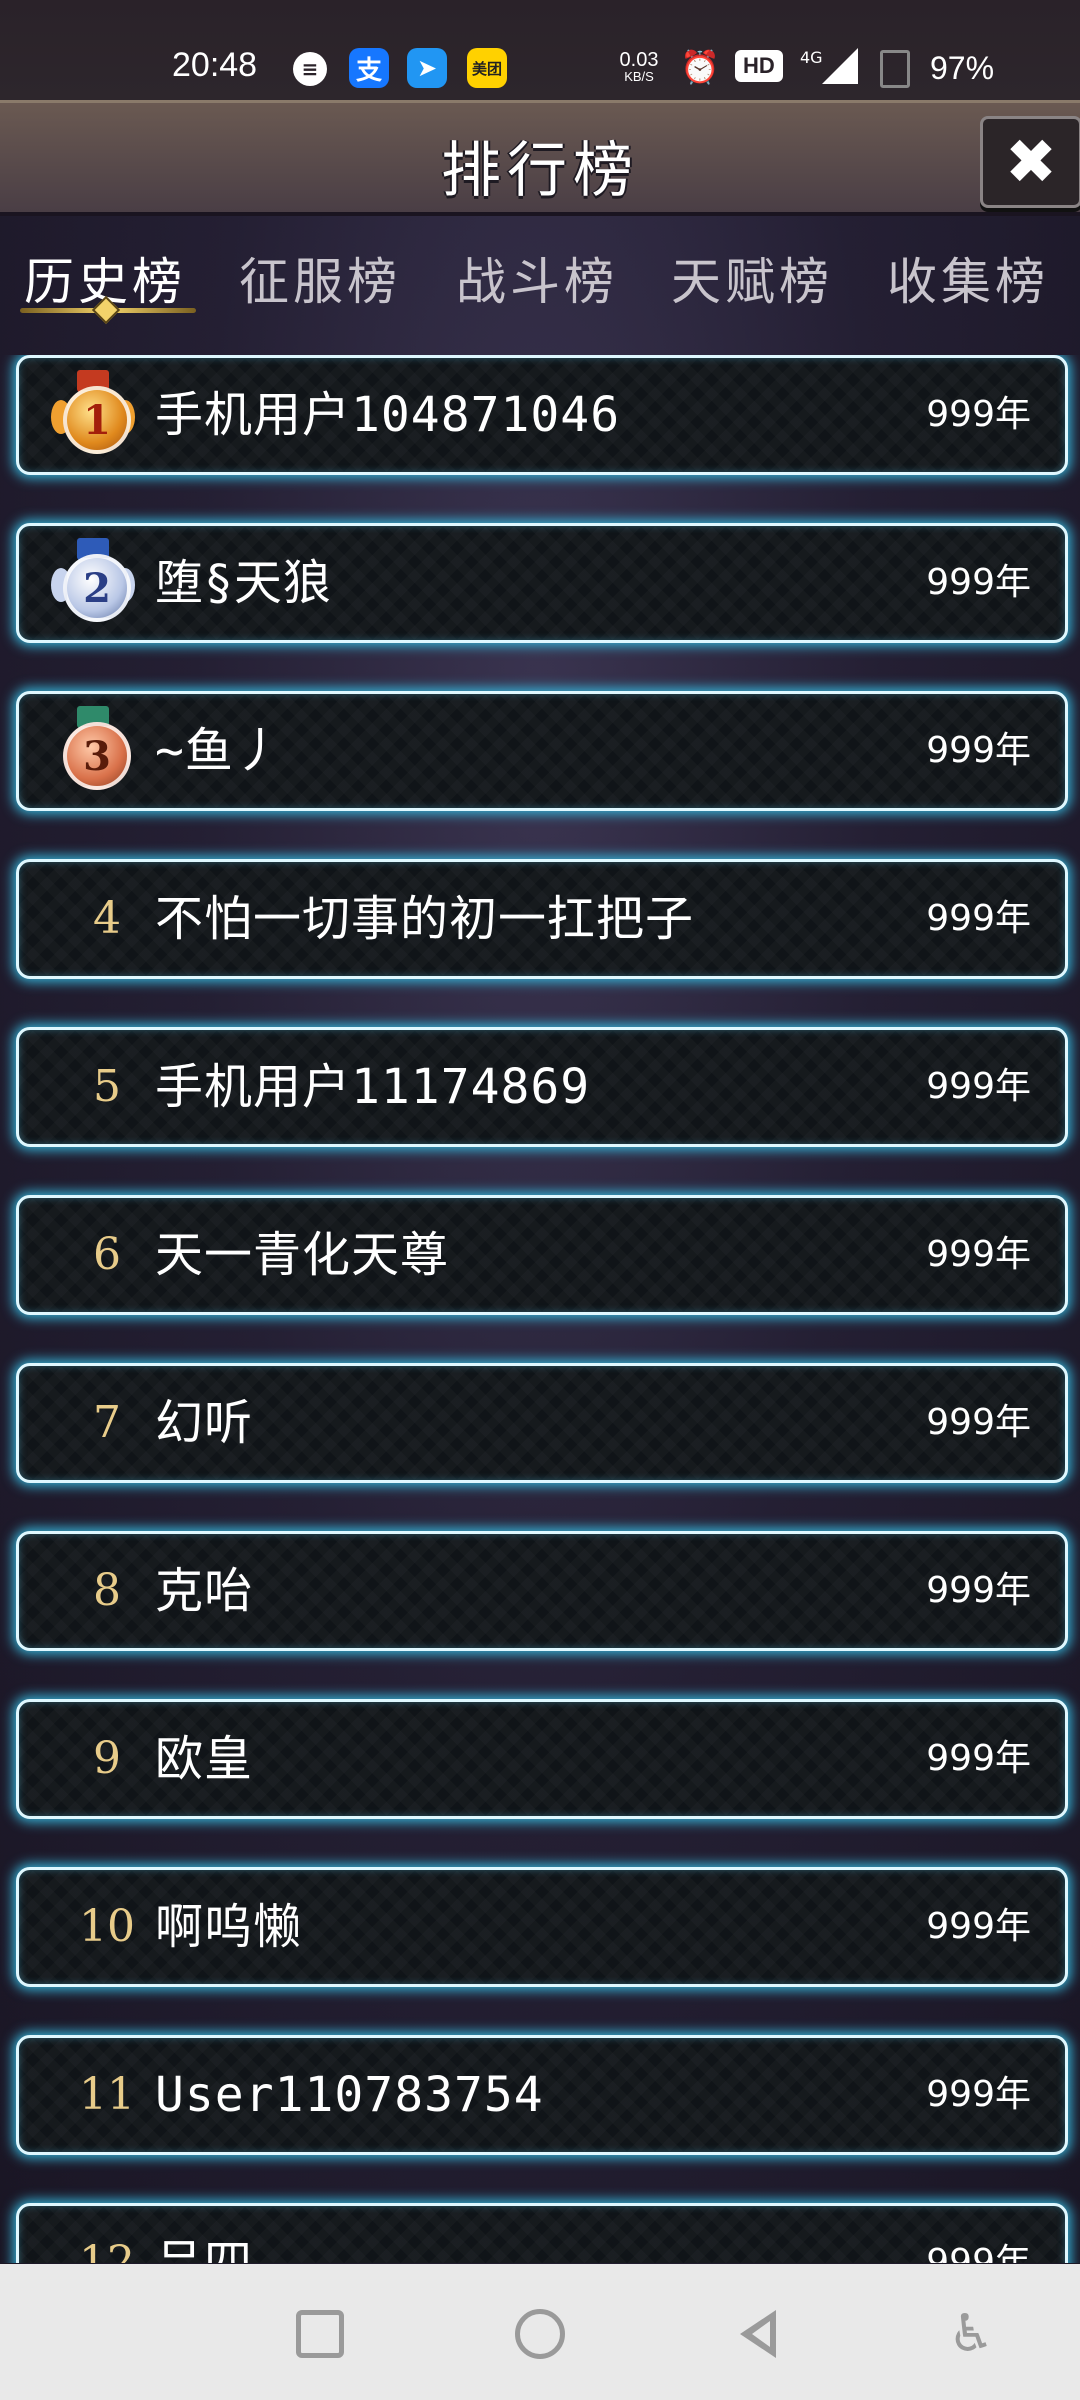 Image resolution: width=1080 pixels, height=2400 pixels. Describe the element at coordinates (204, 1591) in the screenshot. I see `player-name: 克咍` at that location.